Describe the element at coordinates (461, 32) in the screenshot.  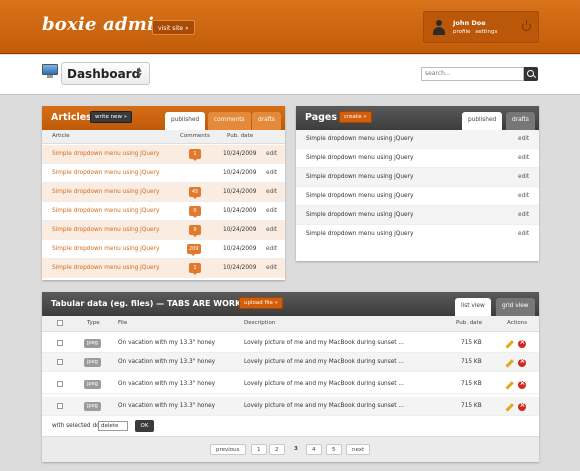
I see `profile-link: profile` at that location.